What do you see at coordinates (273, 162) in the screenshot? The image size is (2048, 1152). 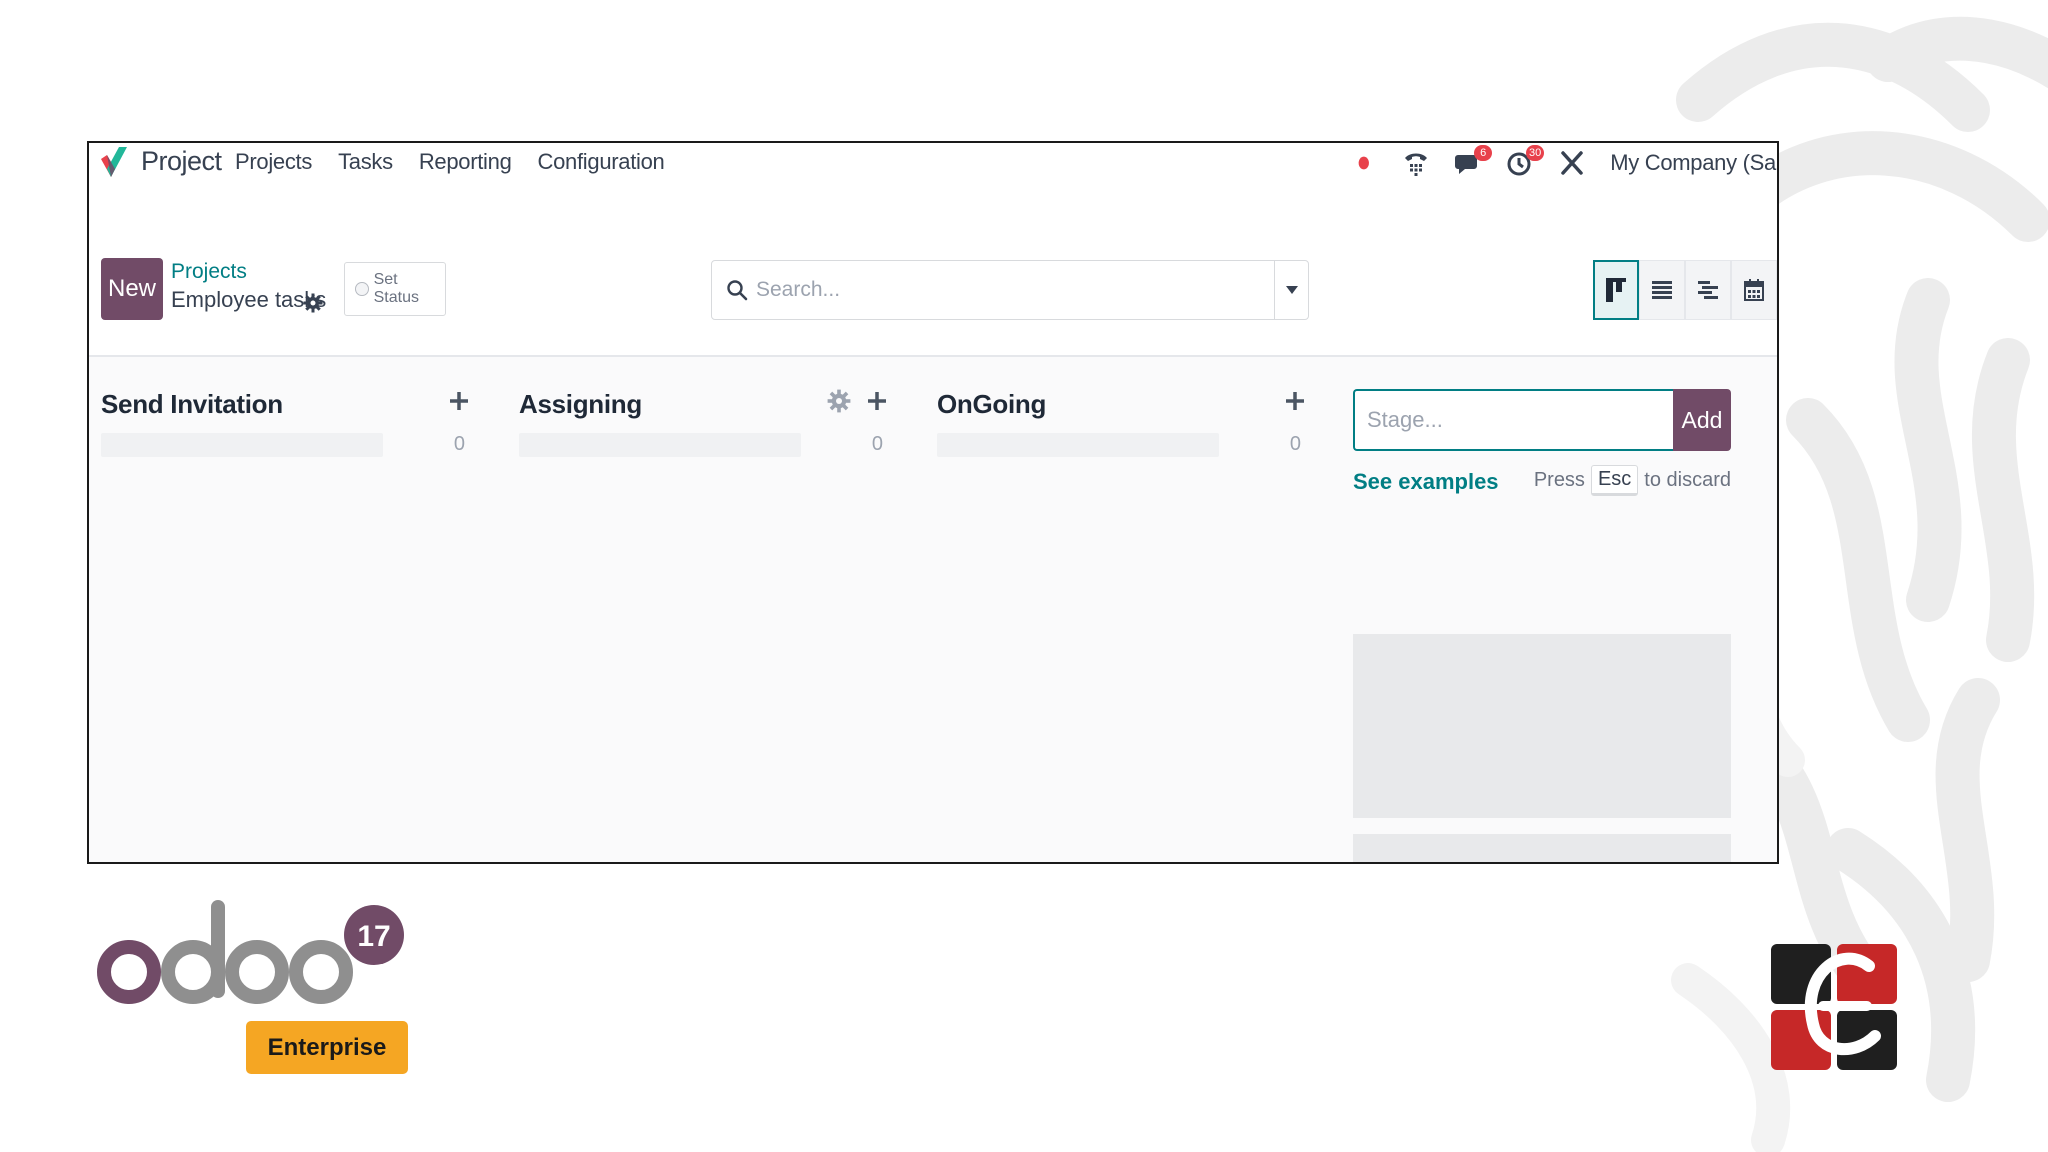 I see `menu-projects: Projects` at bounding box center [273, 162].